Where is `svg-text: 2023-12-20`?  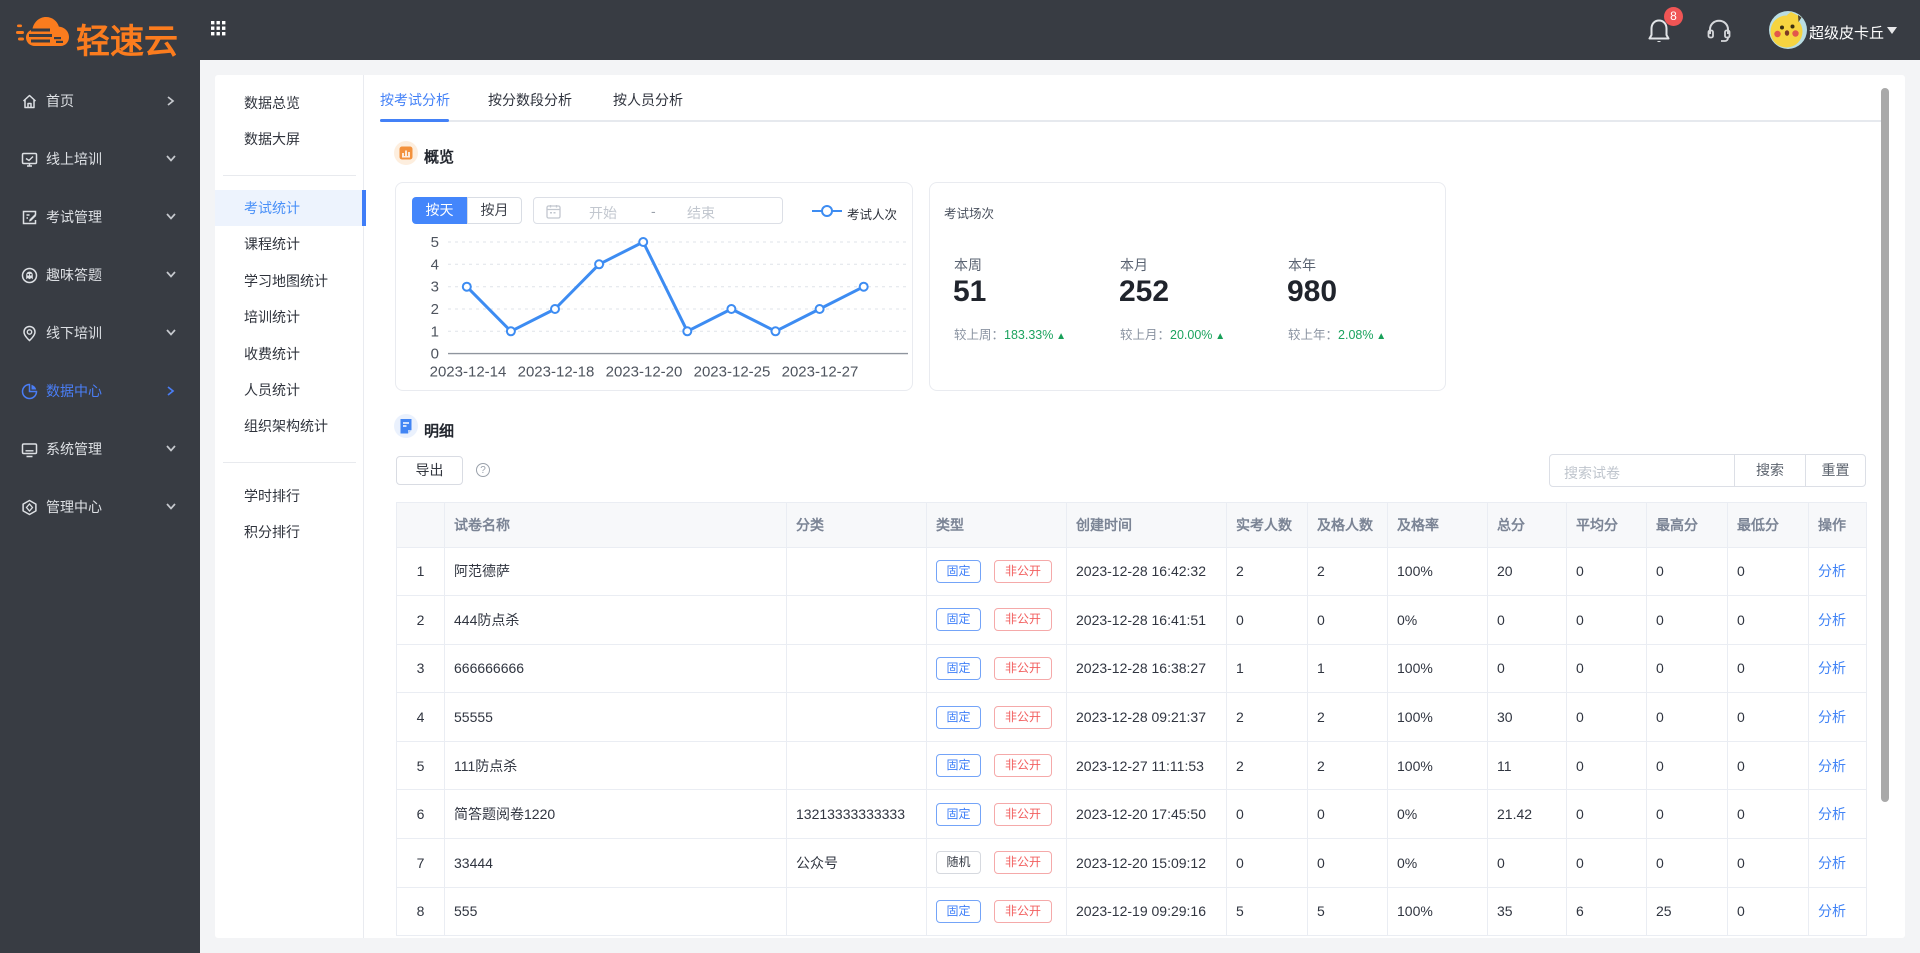 svg-text: 2023-12-20 is located at coordinates (644, 372).